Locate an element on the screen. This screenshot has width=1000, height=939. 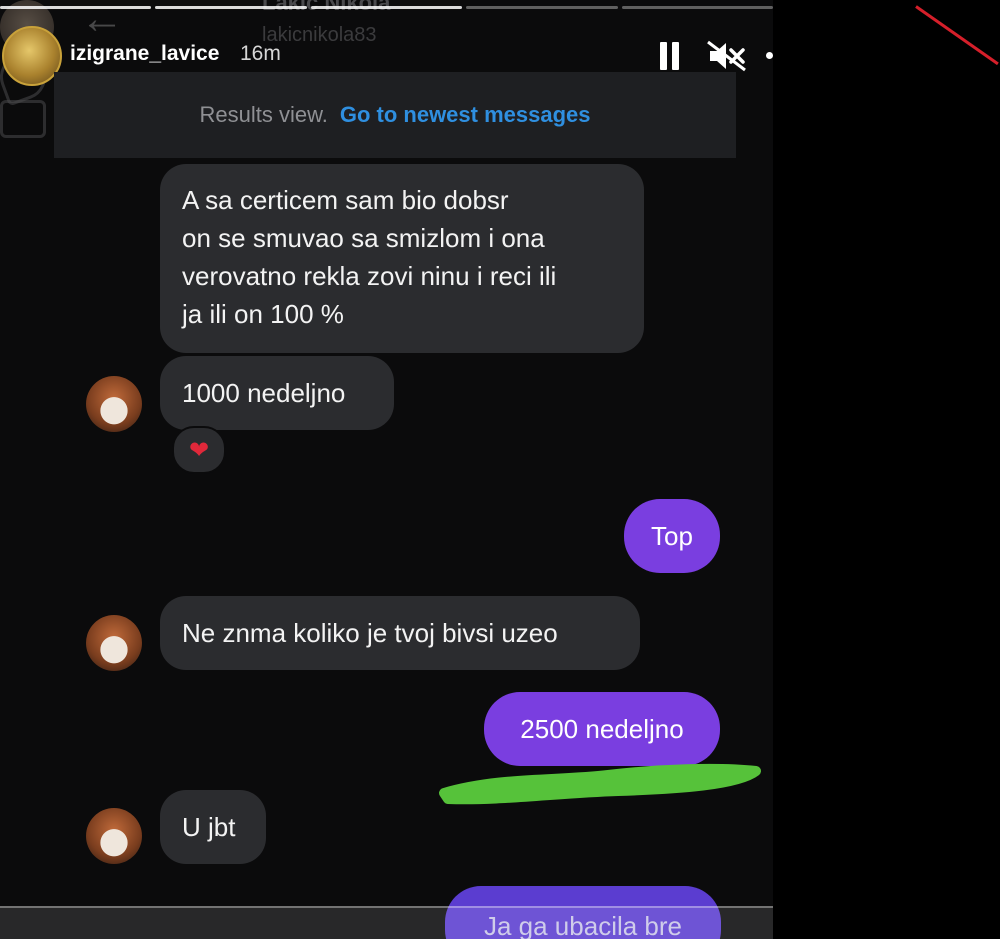
message-bubble-outgoing: Top is located at coordinates (672, 536).